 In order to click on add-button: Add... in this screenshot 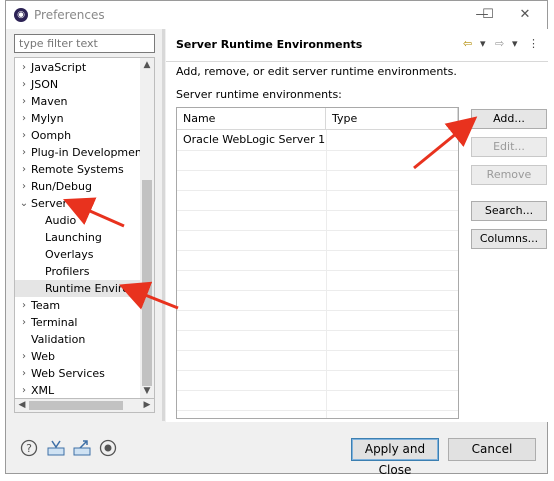, I will do `click(509, 119)`.